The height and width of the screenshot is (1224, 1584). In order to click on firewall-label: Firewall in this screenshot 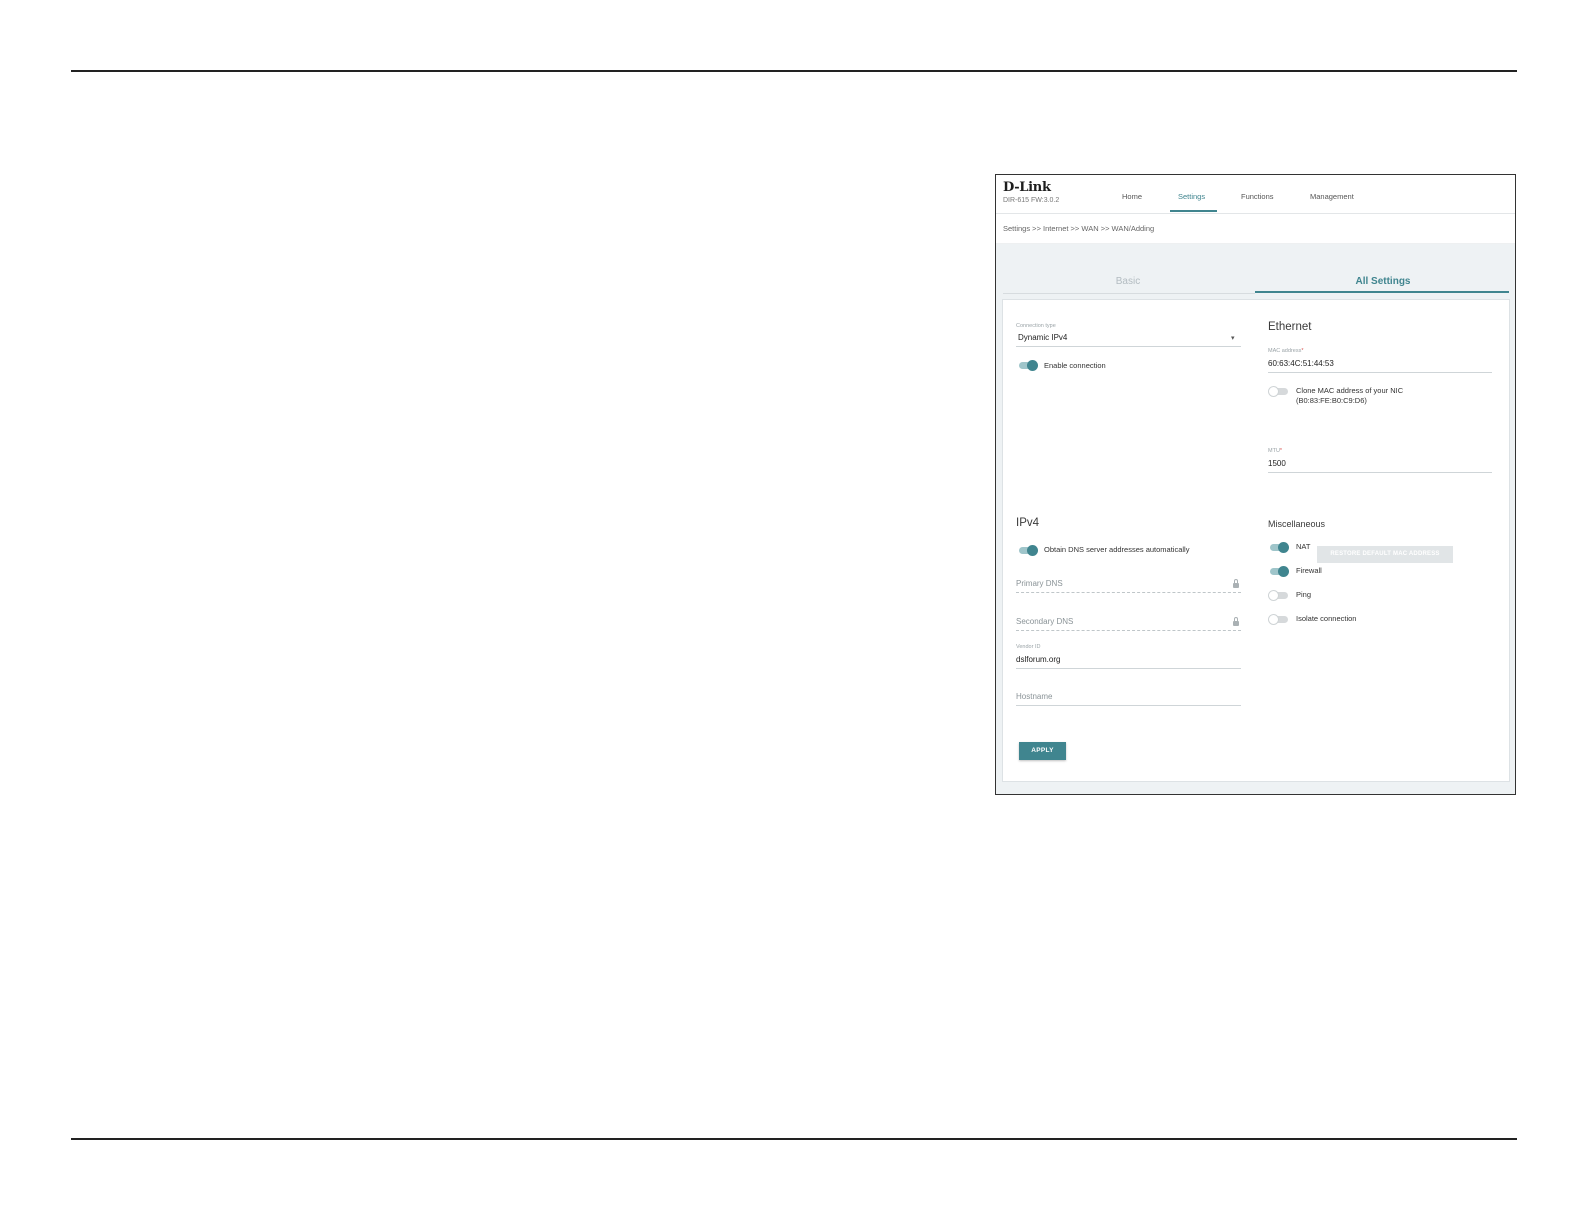, I will do `click(1309, 570)`.